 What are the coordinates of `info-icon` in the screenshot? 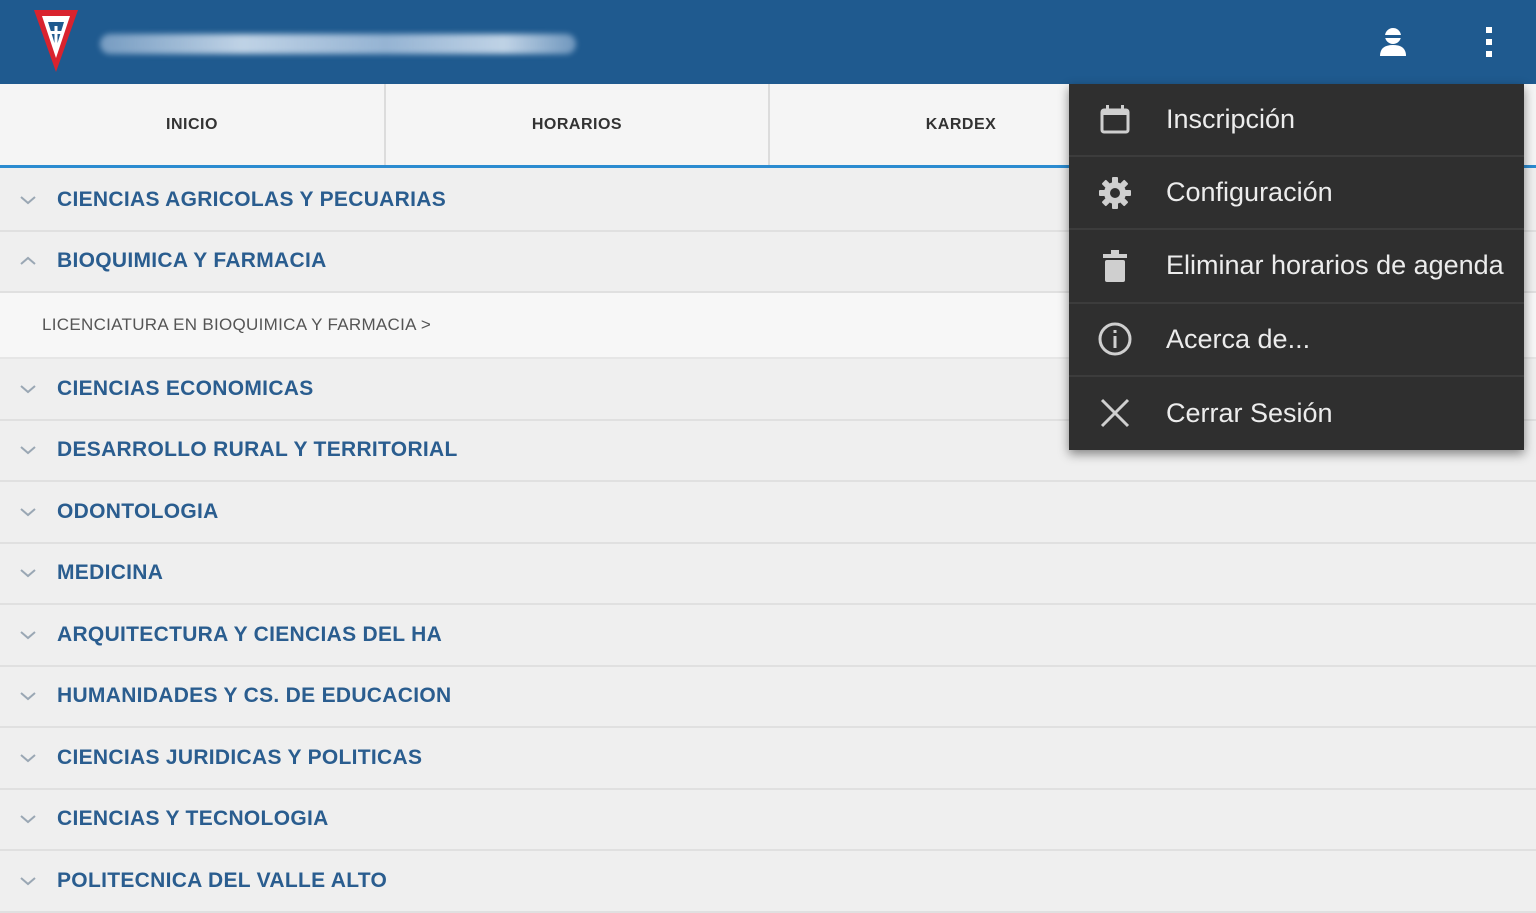 It's located at (1115, 339).